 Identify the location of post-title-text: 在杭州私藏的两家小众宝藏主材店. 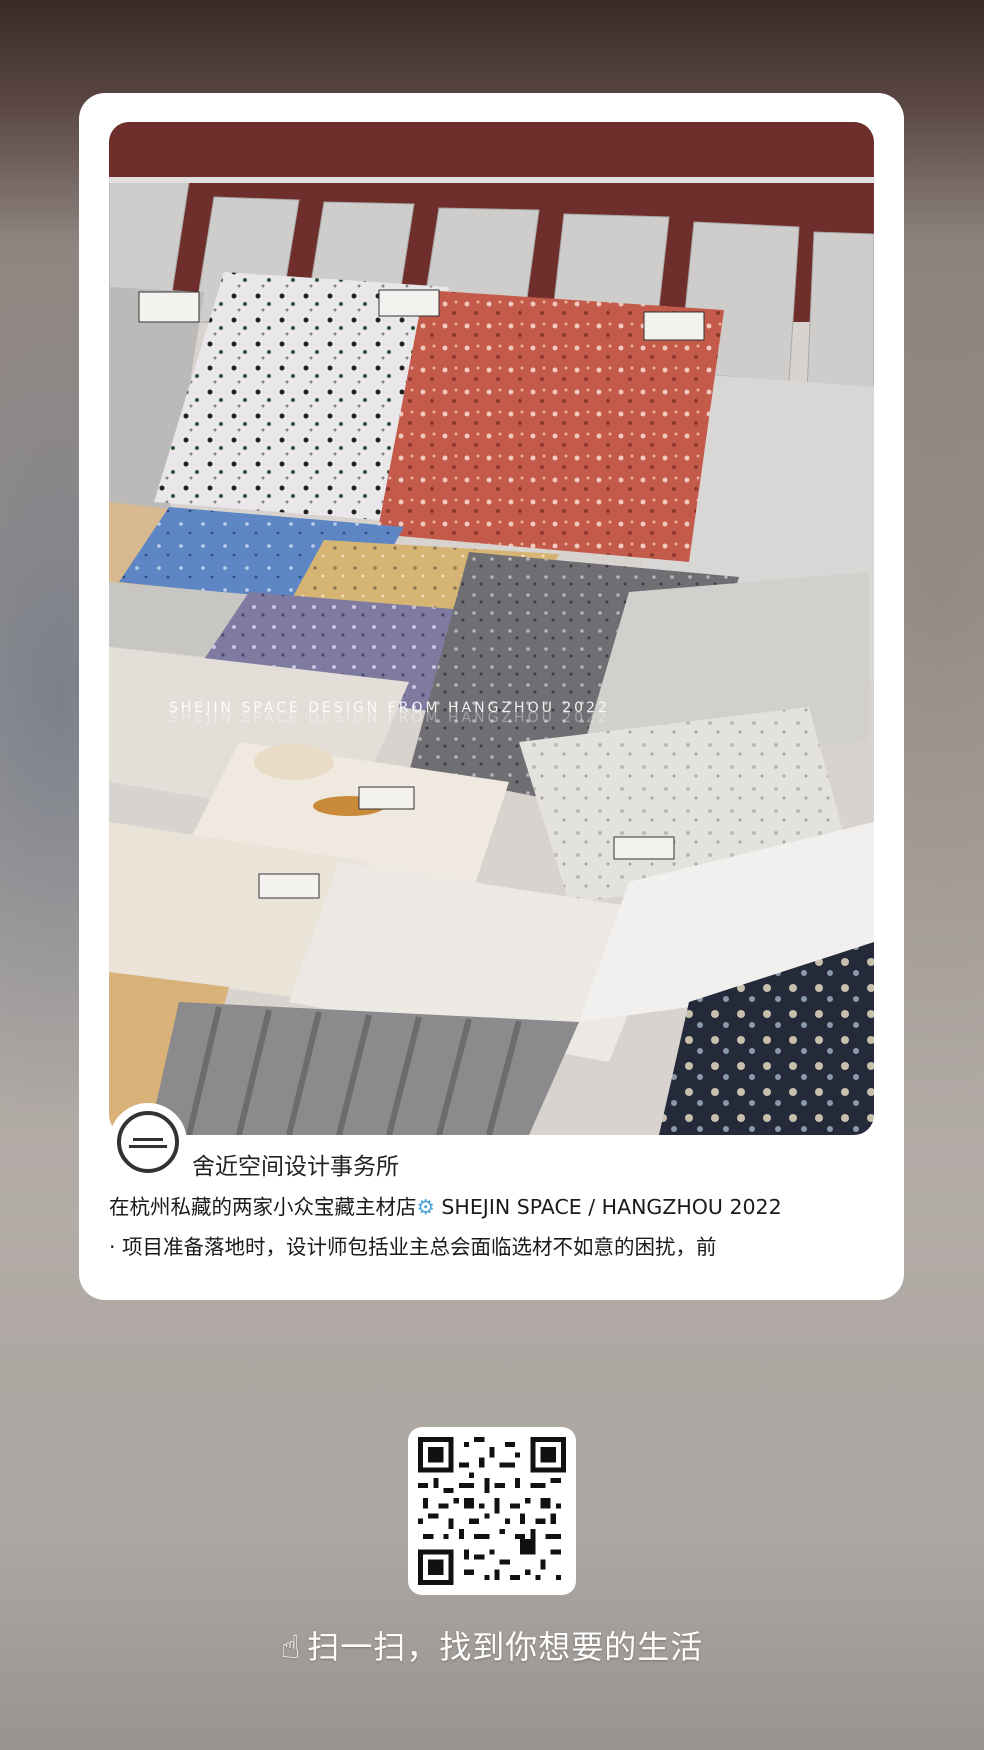
(263, 1207).